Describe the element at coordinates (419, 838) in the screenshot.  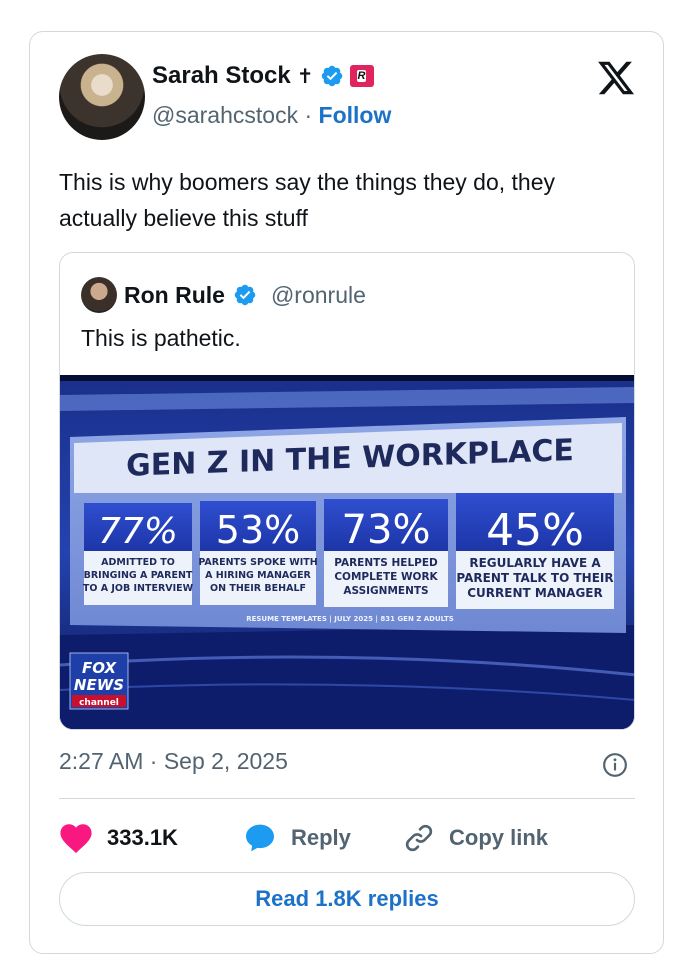
I see `link-icon` at that location.